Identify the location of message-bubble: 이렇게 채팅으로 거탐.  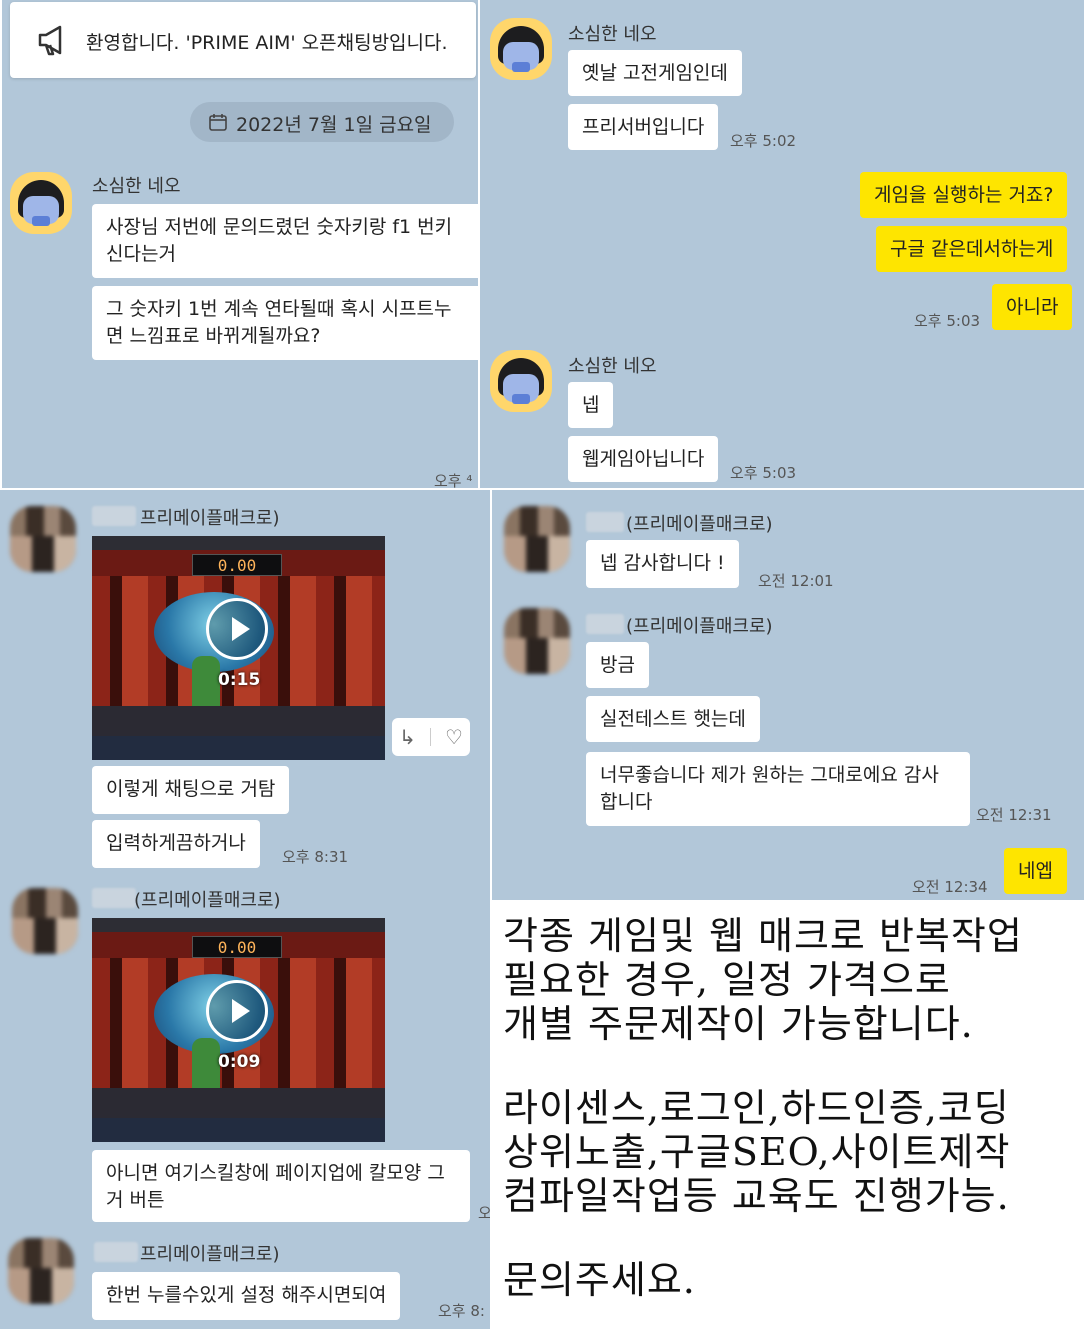
(191, 790).